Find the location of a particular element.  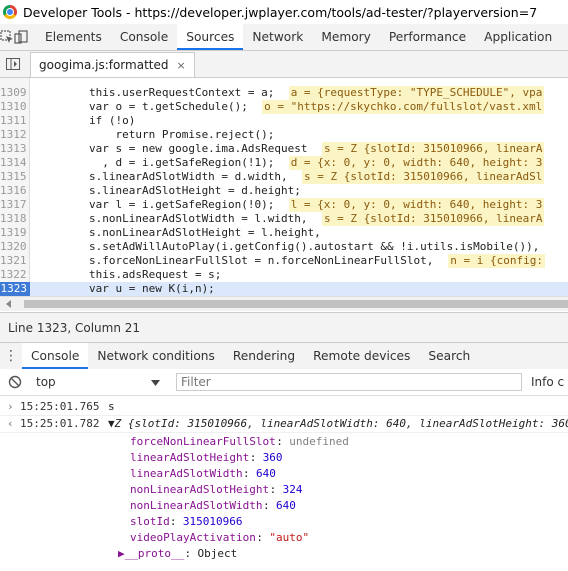

inline-value: d = {x: 0, y: 0, width: 640, height: 3 is located at coordinates (416, 163).